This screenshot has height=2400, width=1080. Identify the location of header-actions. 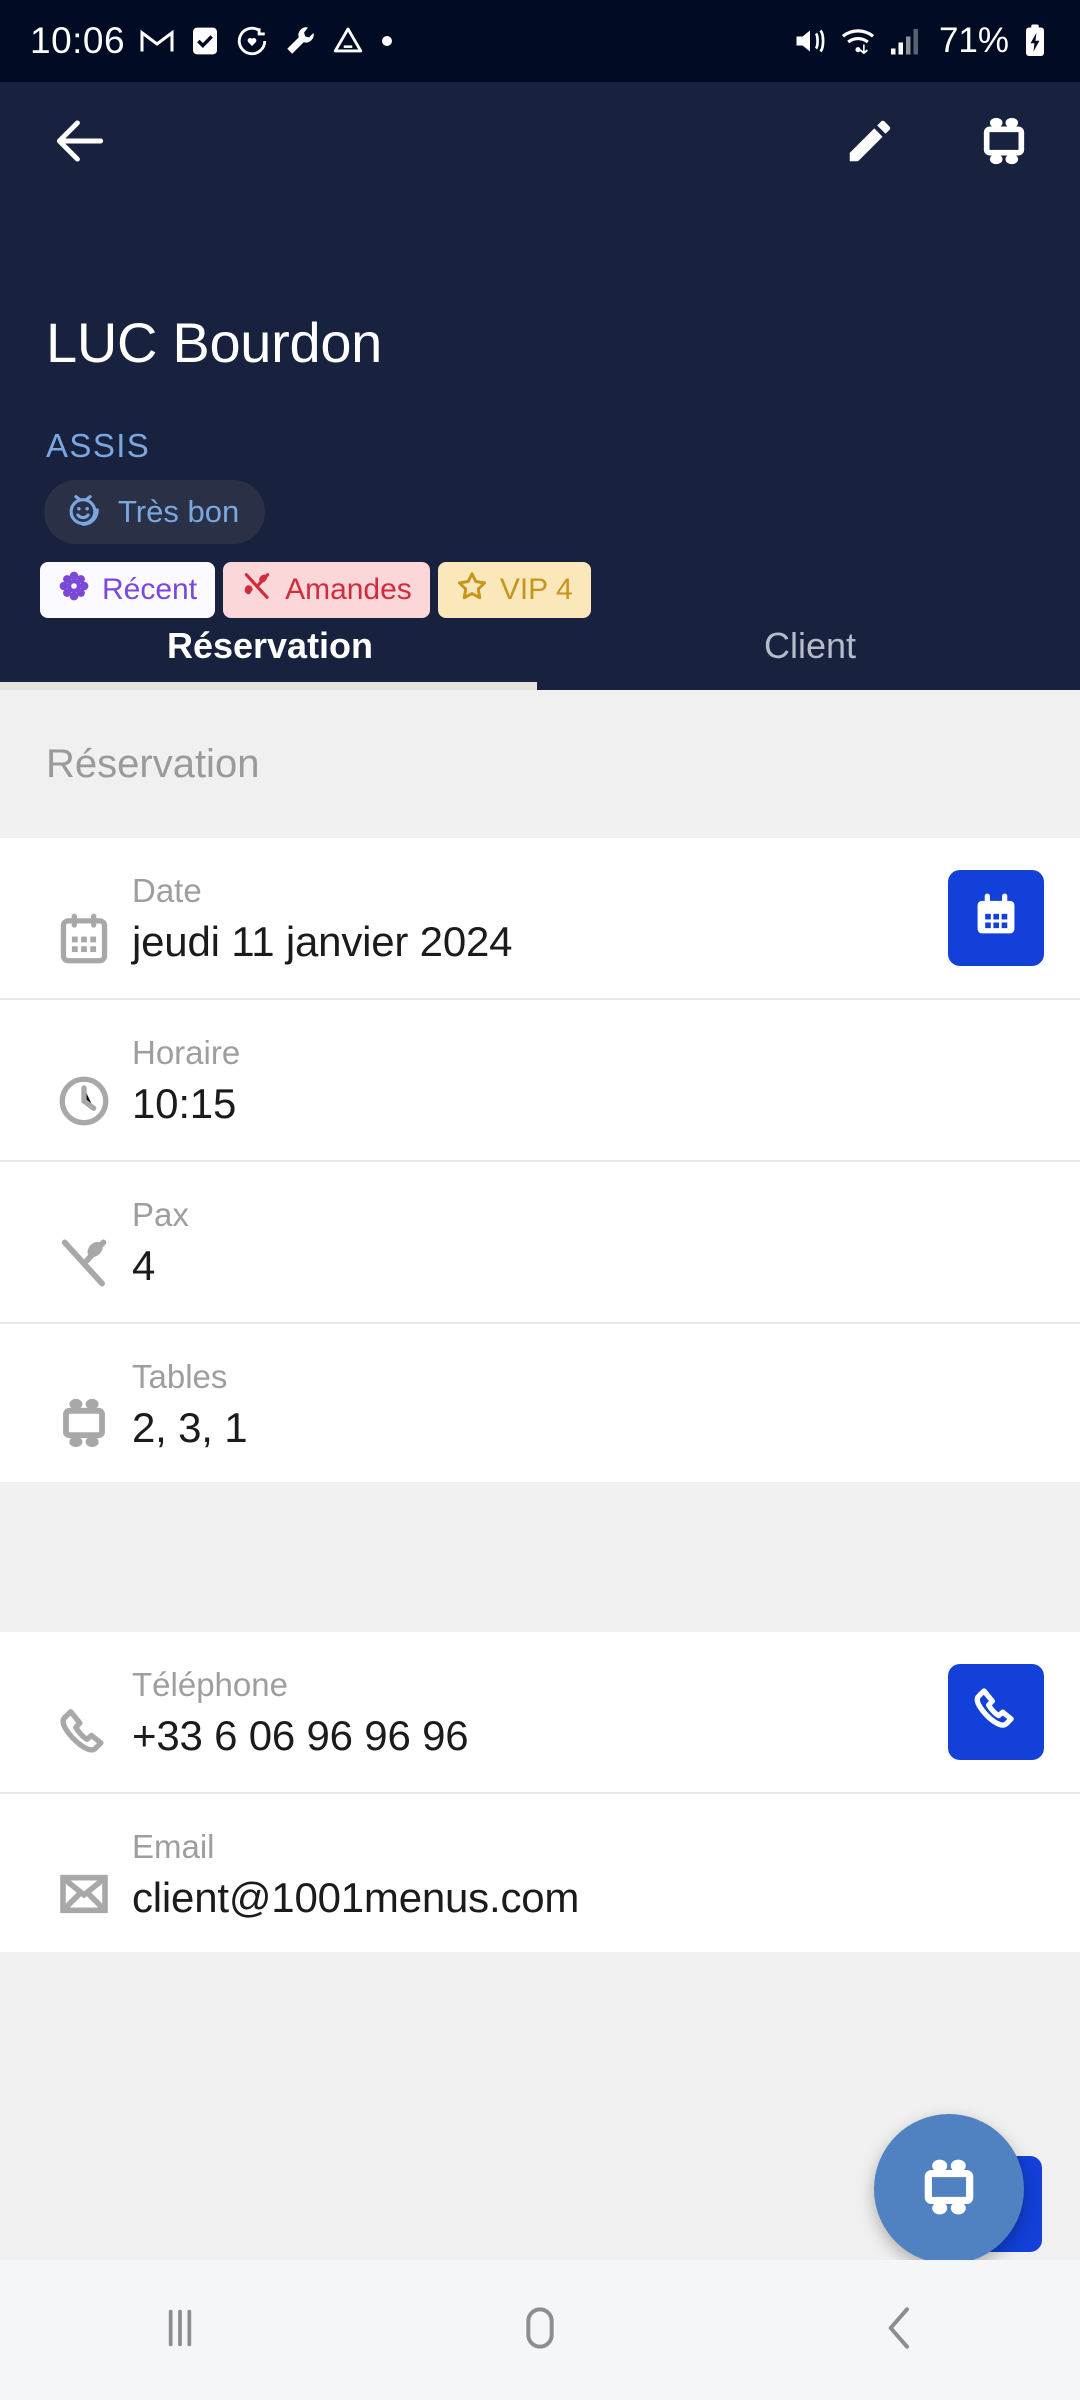
(937, 143).